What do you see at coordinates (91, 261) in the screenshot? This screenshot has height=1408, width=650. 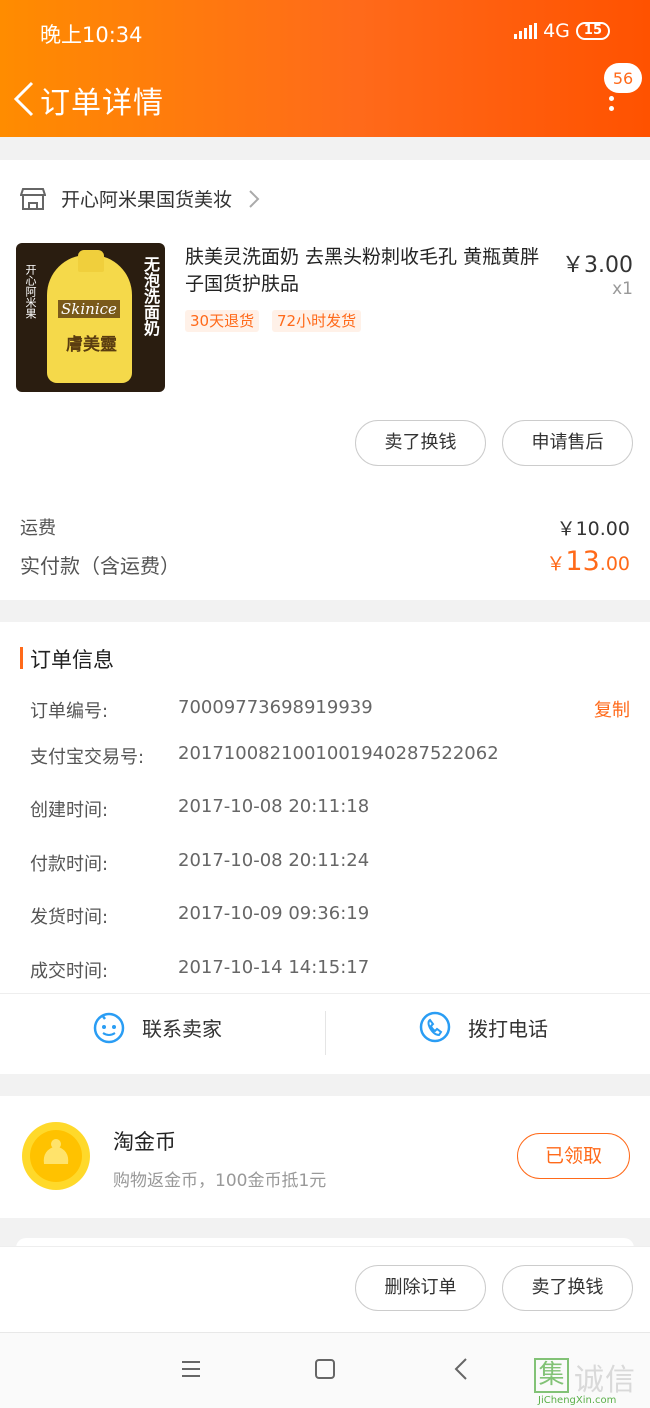 I see `product-bottle-cap` at bounding box center [91, 261].